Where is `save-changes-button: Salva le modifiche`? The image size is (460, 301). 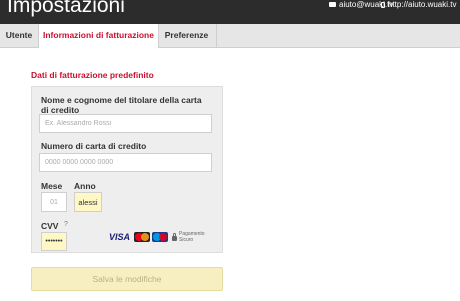
save-changes-button: Salva le modifiche is located at coordinates (127, 279).